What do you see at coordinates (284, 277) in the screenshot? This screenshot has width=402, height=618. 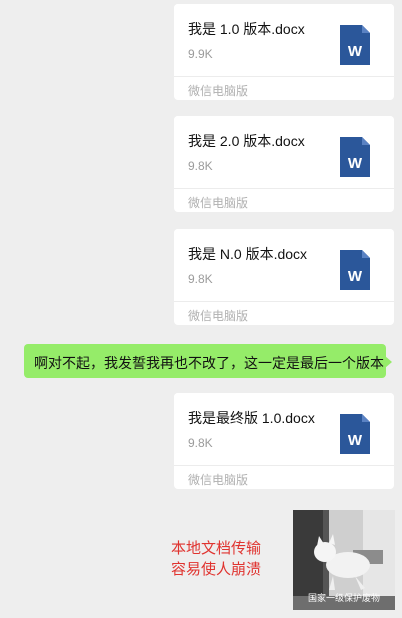 I see `file-message: 我是 N.0 版本.docx 9.8K W 微信电脑版` at bounding box center [284, 277].